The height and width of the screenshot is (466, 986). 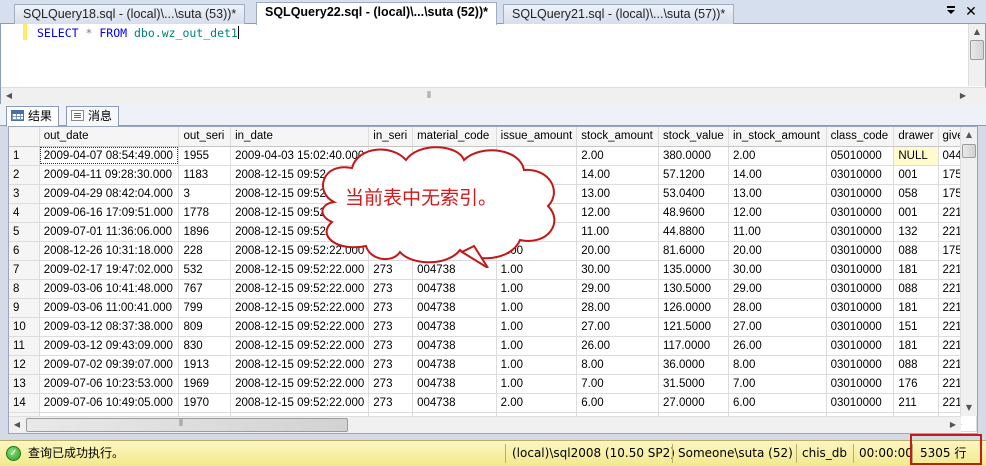 What do you see at coordinates (693, 175) in the screenshot?
I see `cell-stock-value: 57.1200` at bounding box center [693, 175].